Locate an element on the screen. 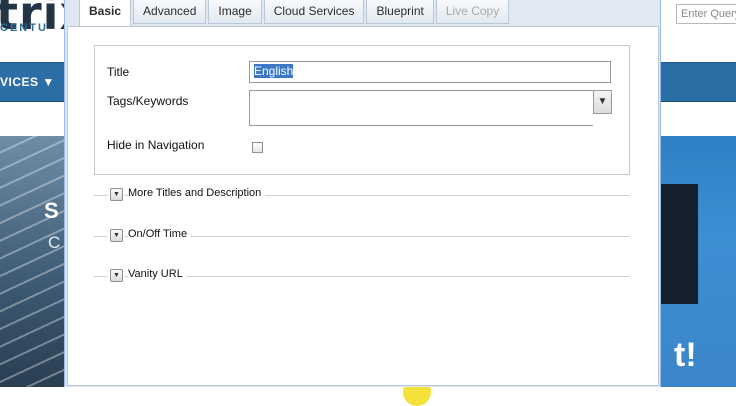 This screenshot has height=406, width=736. tags-dropdown-button: ▼ is located at coordinates (602, 102).